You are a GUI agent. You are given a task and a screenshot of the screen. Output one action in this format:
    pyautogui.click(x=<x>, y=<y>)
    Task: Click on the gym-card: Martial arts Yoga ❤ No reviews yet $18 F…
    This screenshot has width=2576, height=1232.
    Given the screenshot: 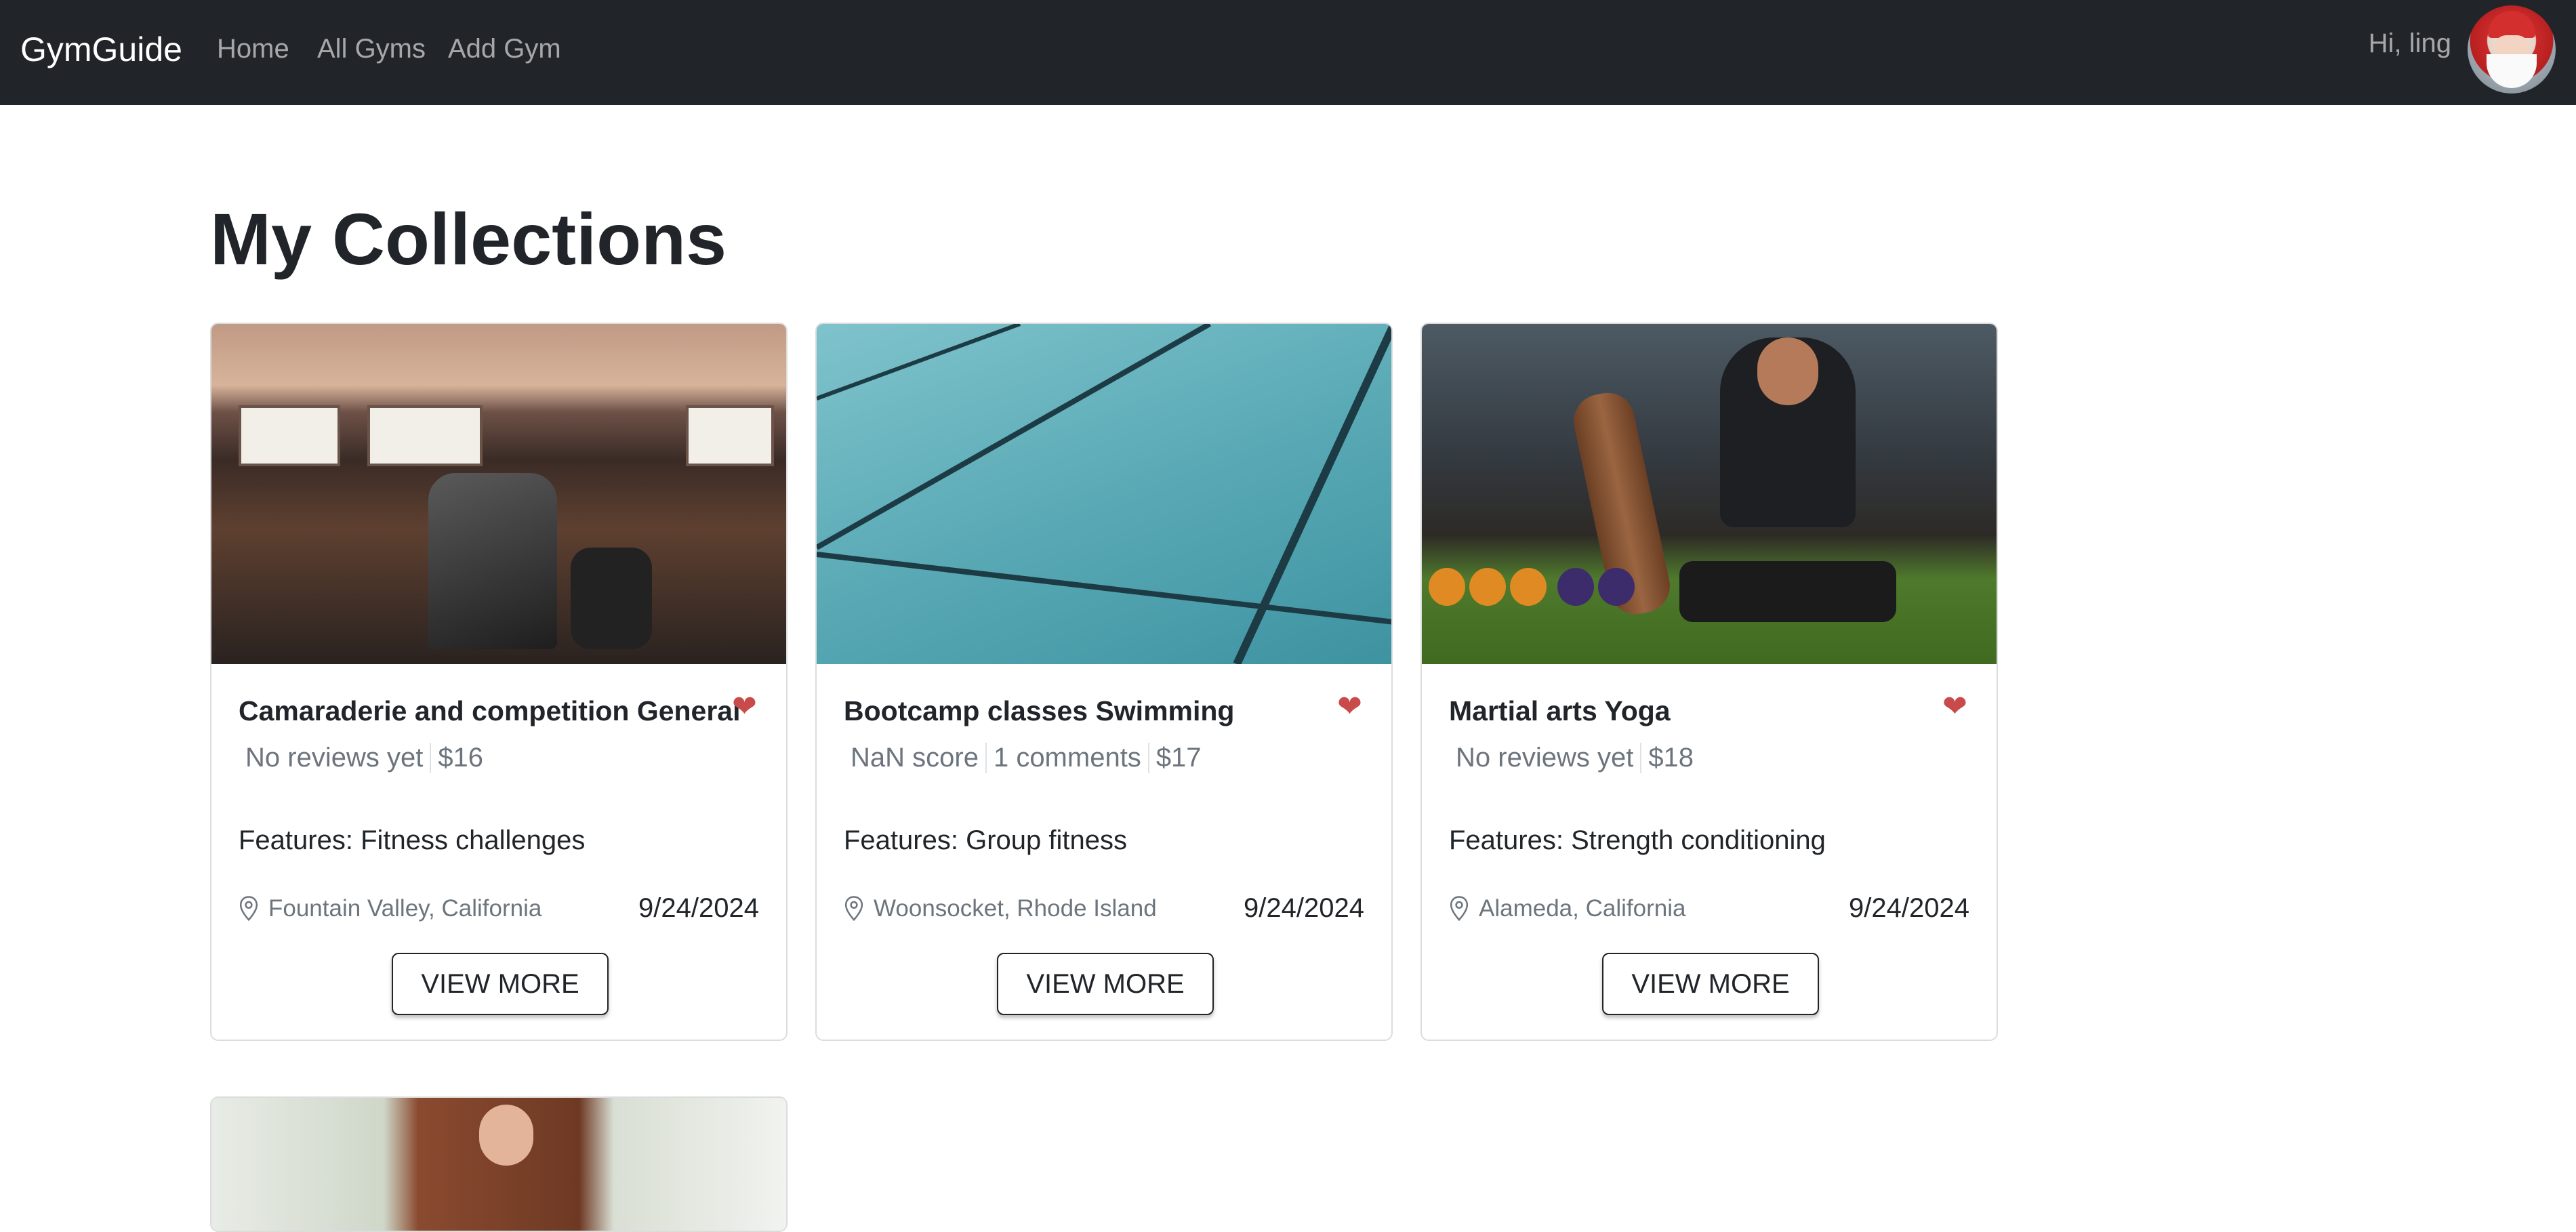 What is the action you would take?
    pyautogui.click(x=1709, y=682)
    